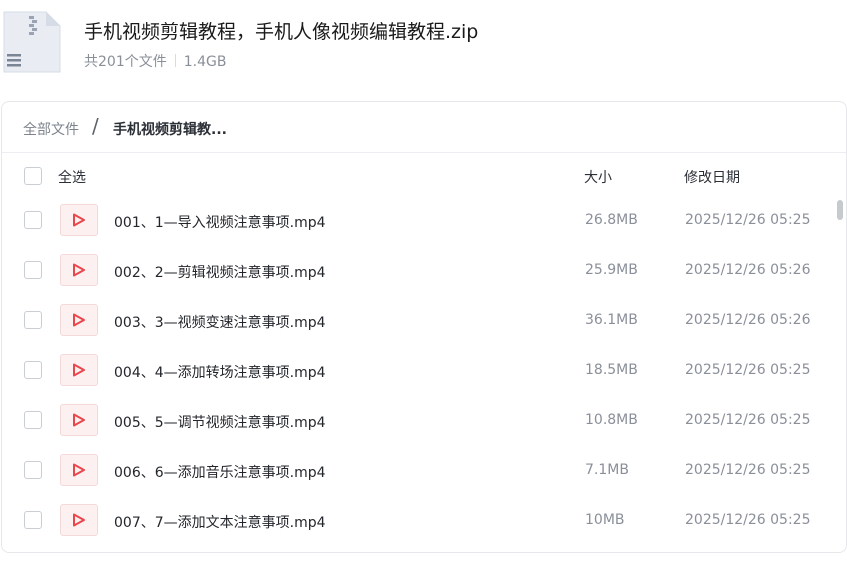 This screenshot has height=562, width=847. Describe the element at coordinates (611, 370) in the screenshot. I see `file-size: 18.5MB` at that location.